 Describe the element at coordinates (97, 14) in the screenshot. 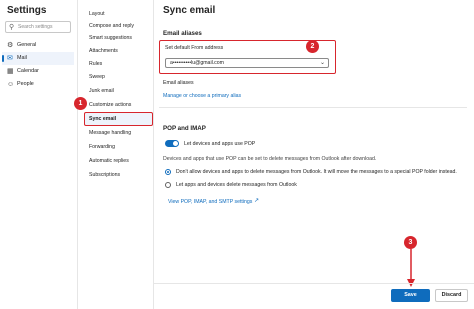

I see `submenu-item-layout: Layout` at that location.